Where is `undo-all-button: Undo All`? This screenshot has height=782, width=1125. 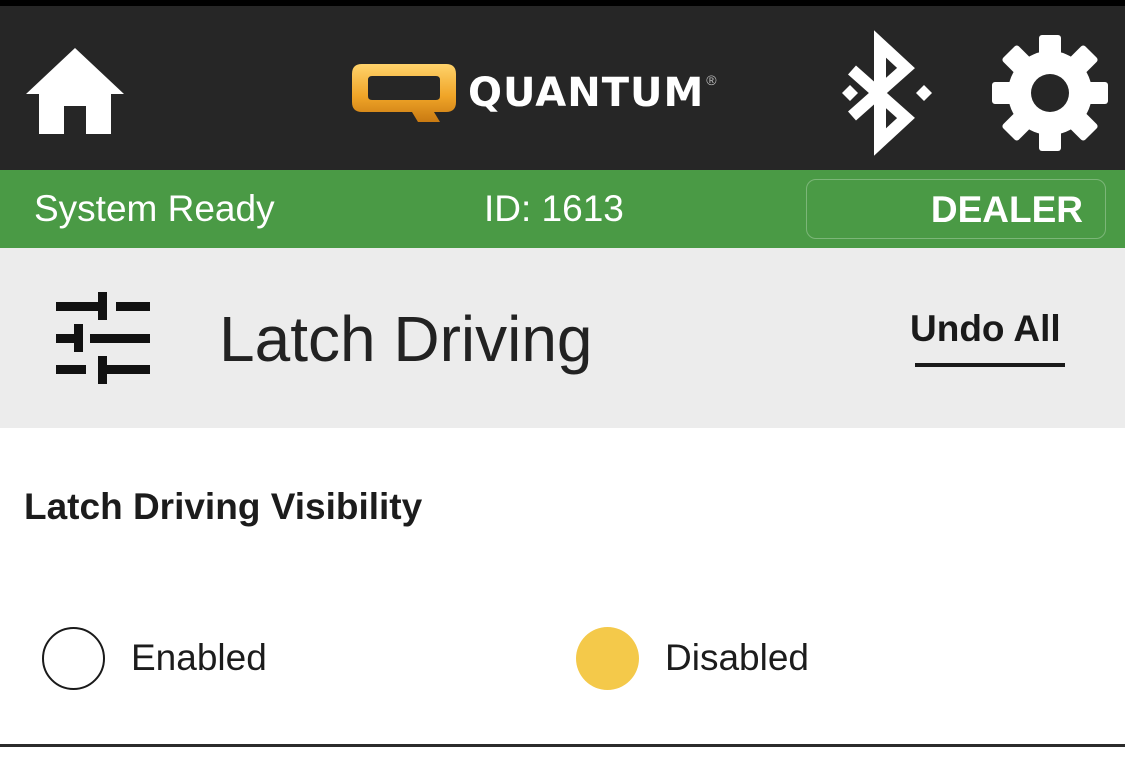 undo-all-button: Undo All is located at coordinates (985, 329).